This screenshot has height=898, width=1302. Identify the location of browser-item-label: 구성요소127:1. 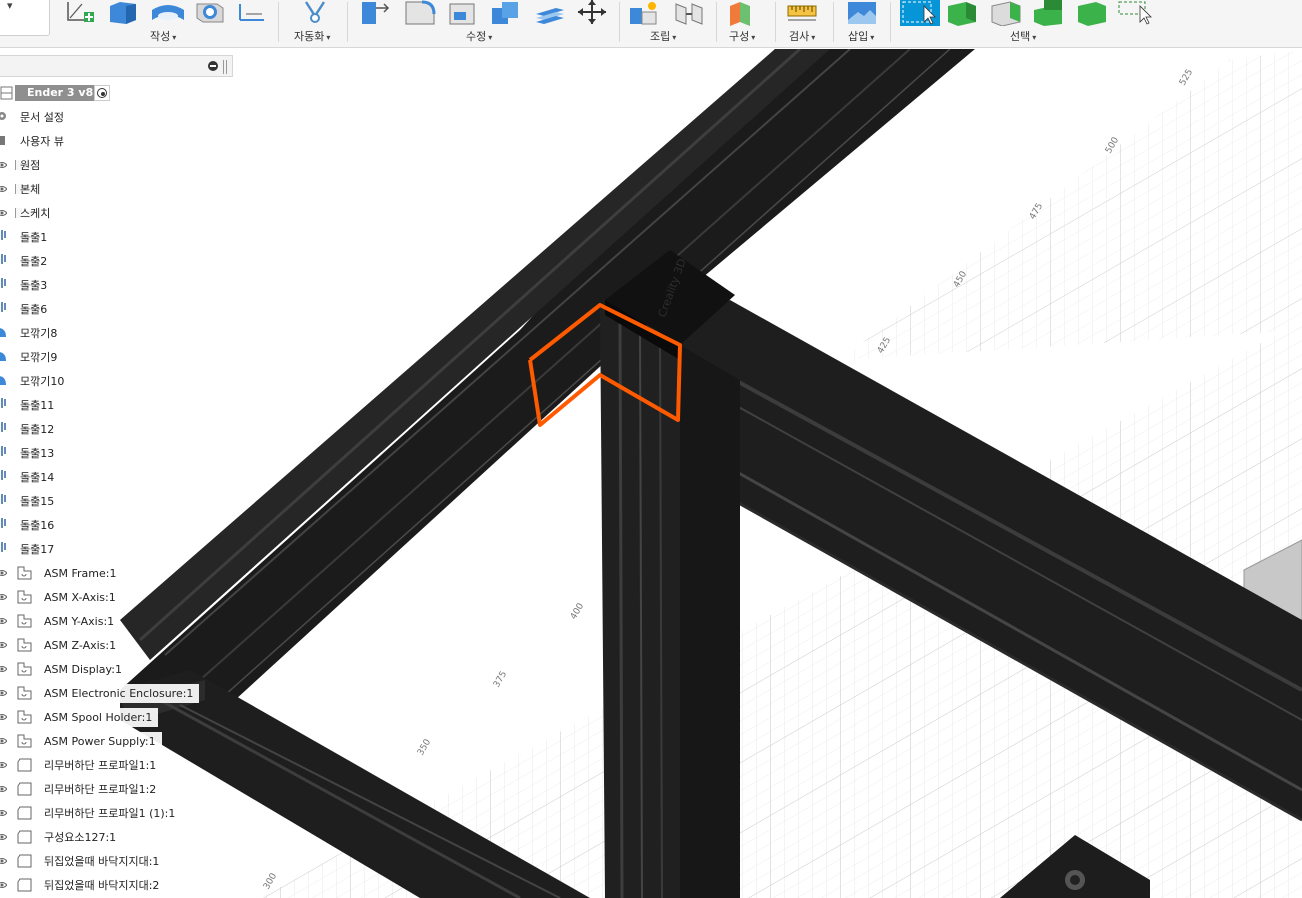
(81, 837).